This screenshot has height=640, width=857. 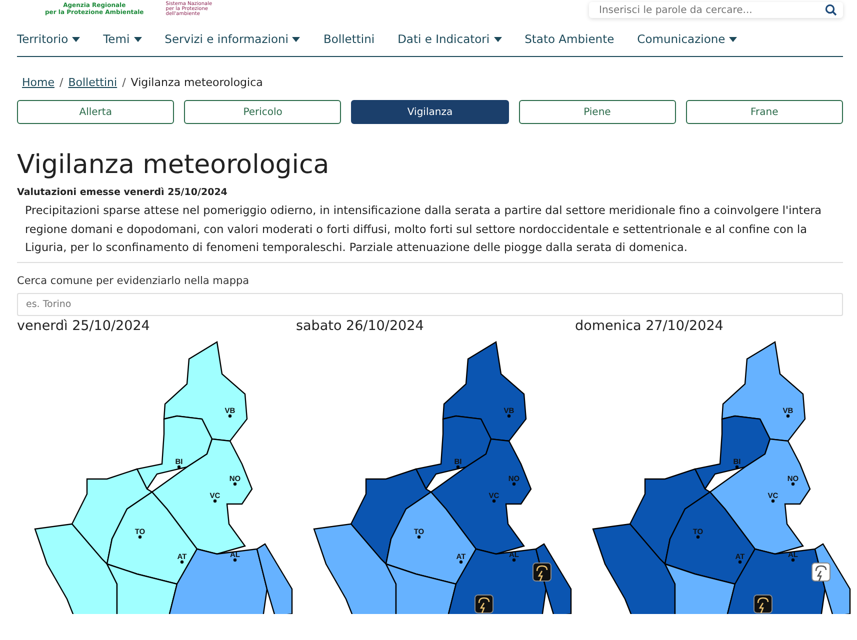 What do you see at coordinates (430, 304) in the screenshot?
I see `municipality-search-field: es. Torino` at bounding box center [430, 304].